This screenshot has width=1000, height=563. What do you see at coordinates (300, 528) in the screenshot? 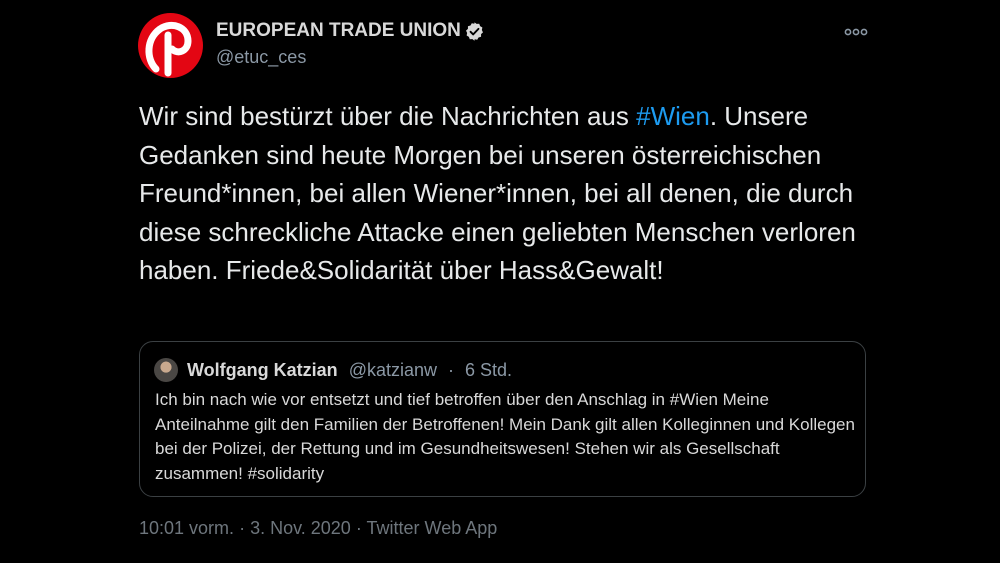
I see `tweet-date: 3. Nov. 2020` at bounding box center [300, 528].